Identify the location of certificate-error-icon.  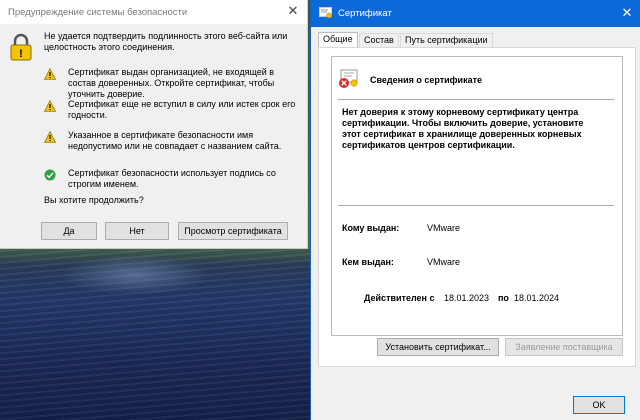
(348, 78).